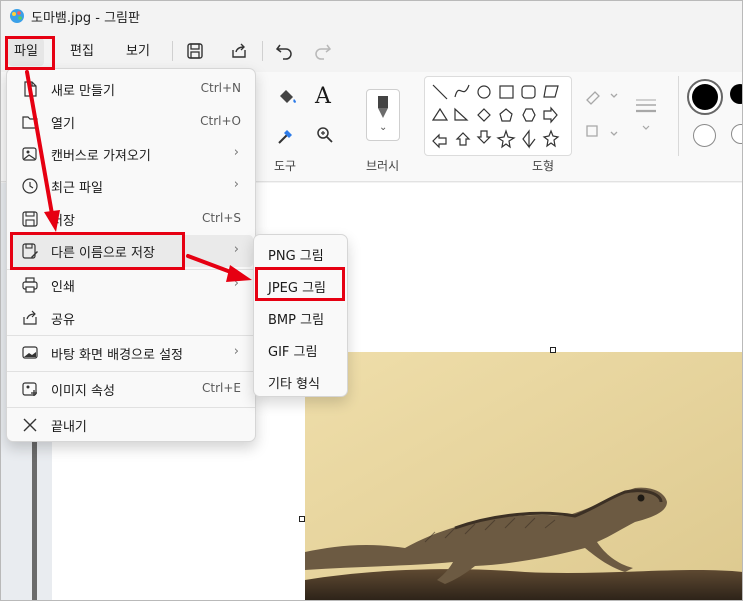 The height and width of the screenshot is (601, 743). What do you see at coordinates (63, 320) in the screenshot?
I see `menu-item-label: 공유` at bounding box center [63, 320].